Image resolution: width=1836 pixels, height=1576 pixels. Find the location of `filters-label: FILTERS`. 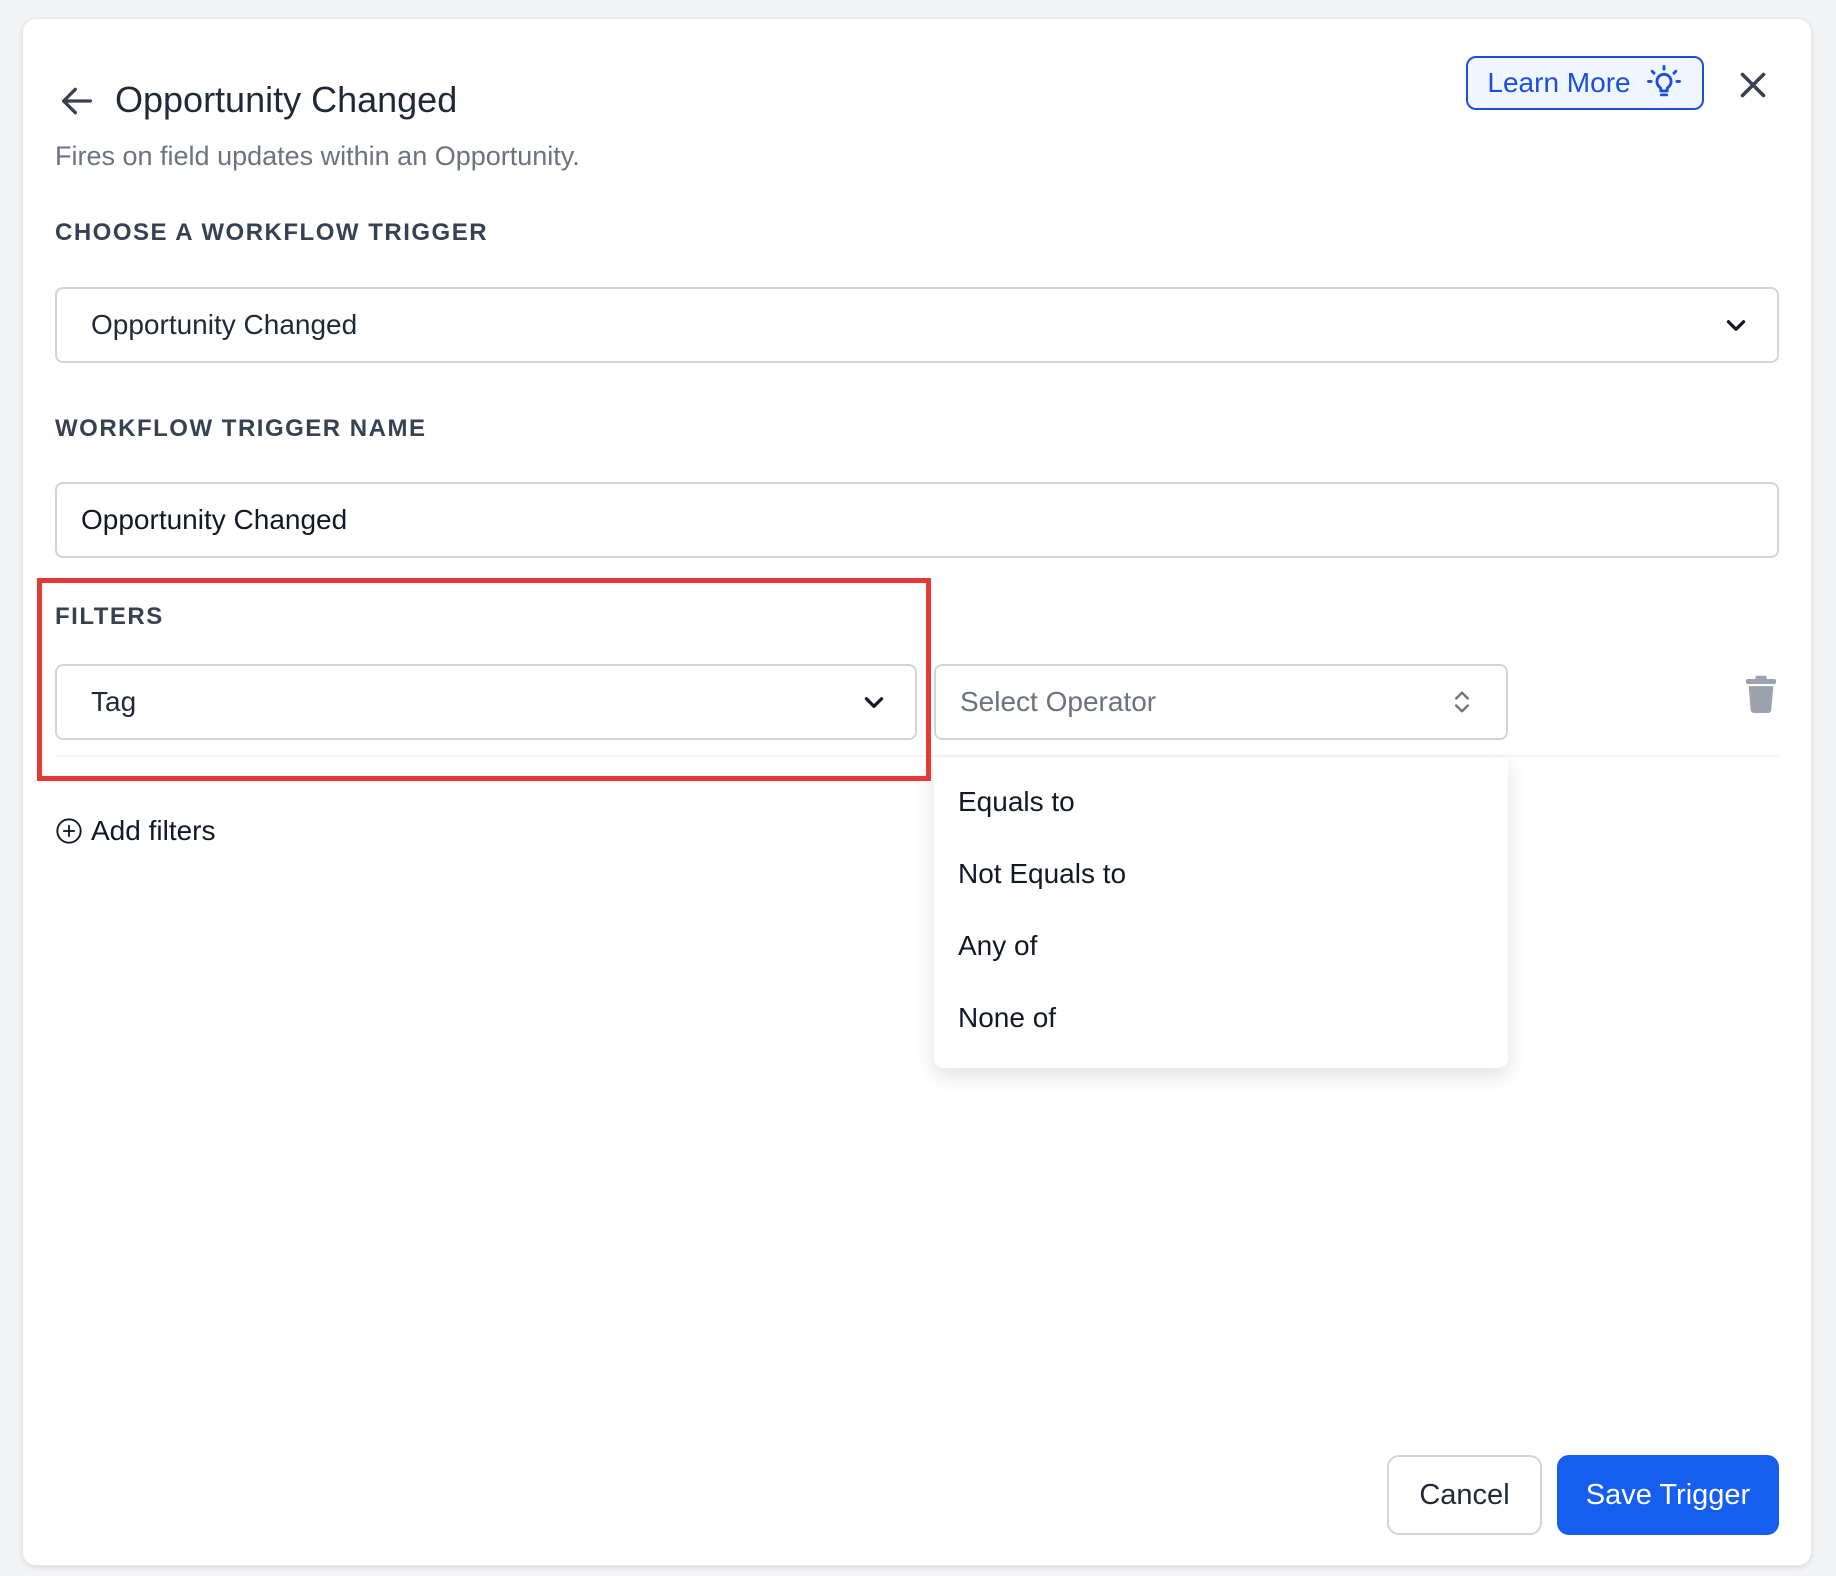

filters-label: FILTERS is located at coordinates (109, 616).